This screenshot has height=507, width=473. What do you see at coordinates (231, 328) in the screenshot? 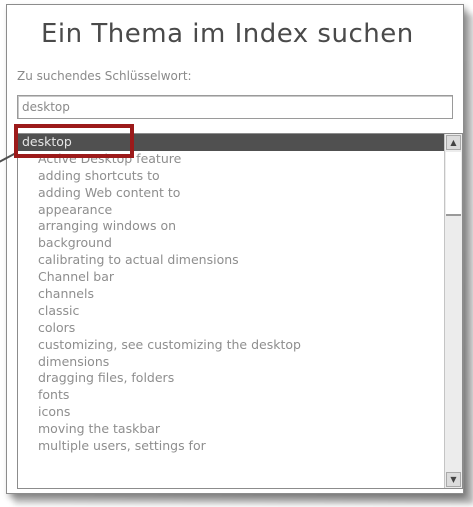
I see `index-item: colors` at bounding box center [231, 328].